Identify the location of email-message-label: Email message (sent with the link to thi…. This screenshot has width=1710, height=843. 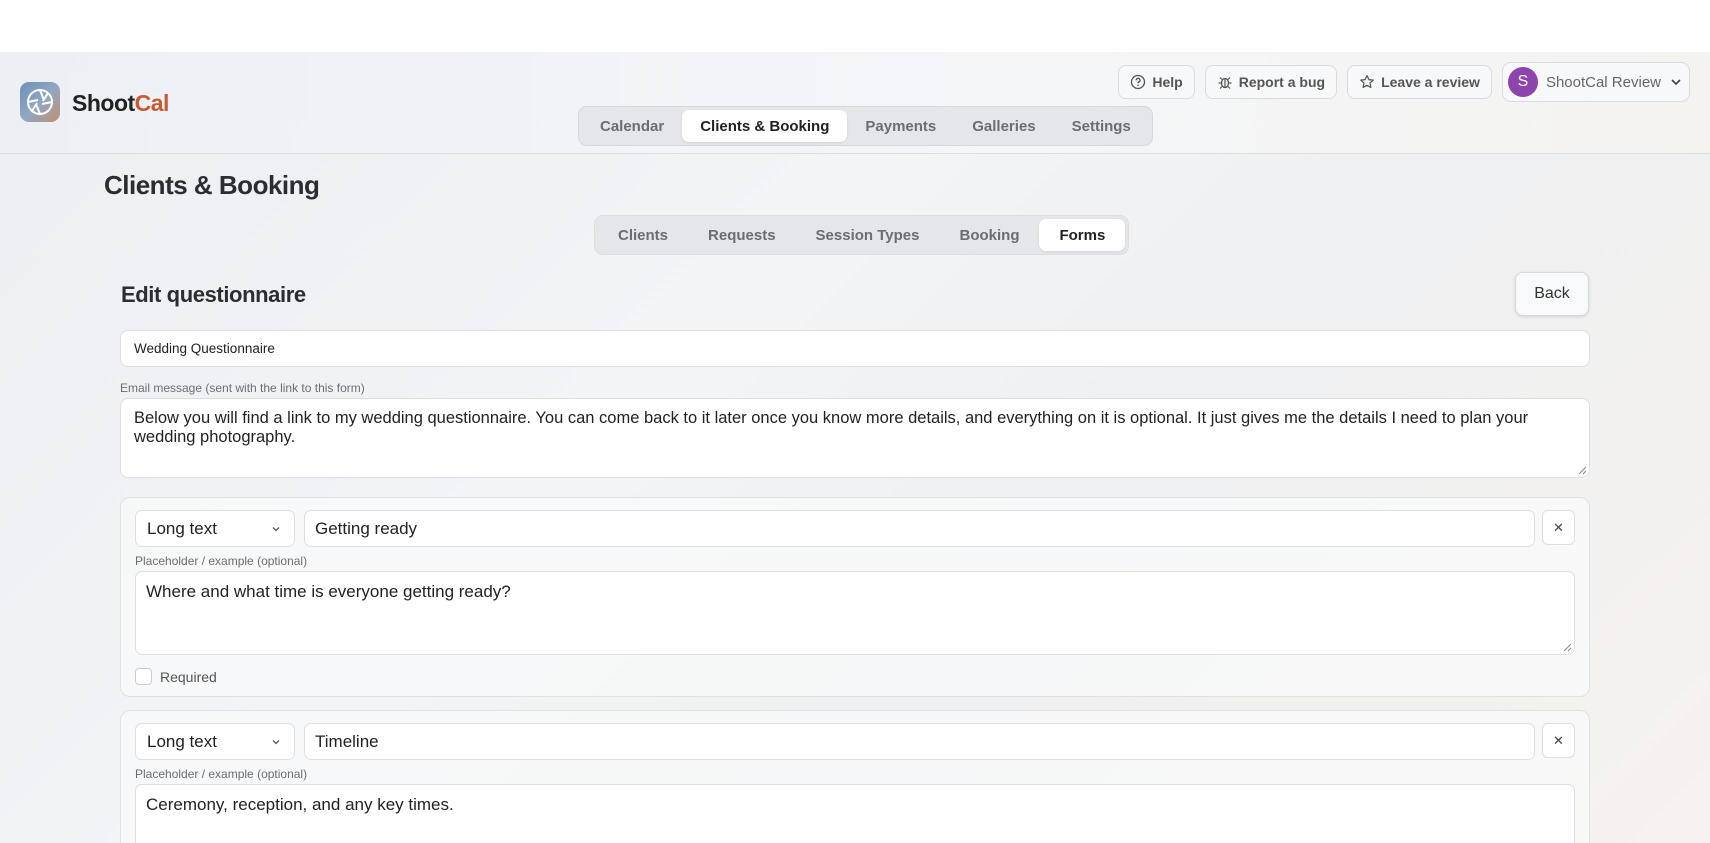
(242, 388).